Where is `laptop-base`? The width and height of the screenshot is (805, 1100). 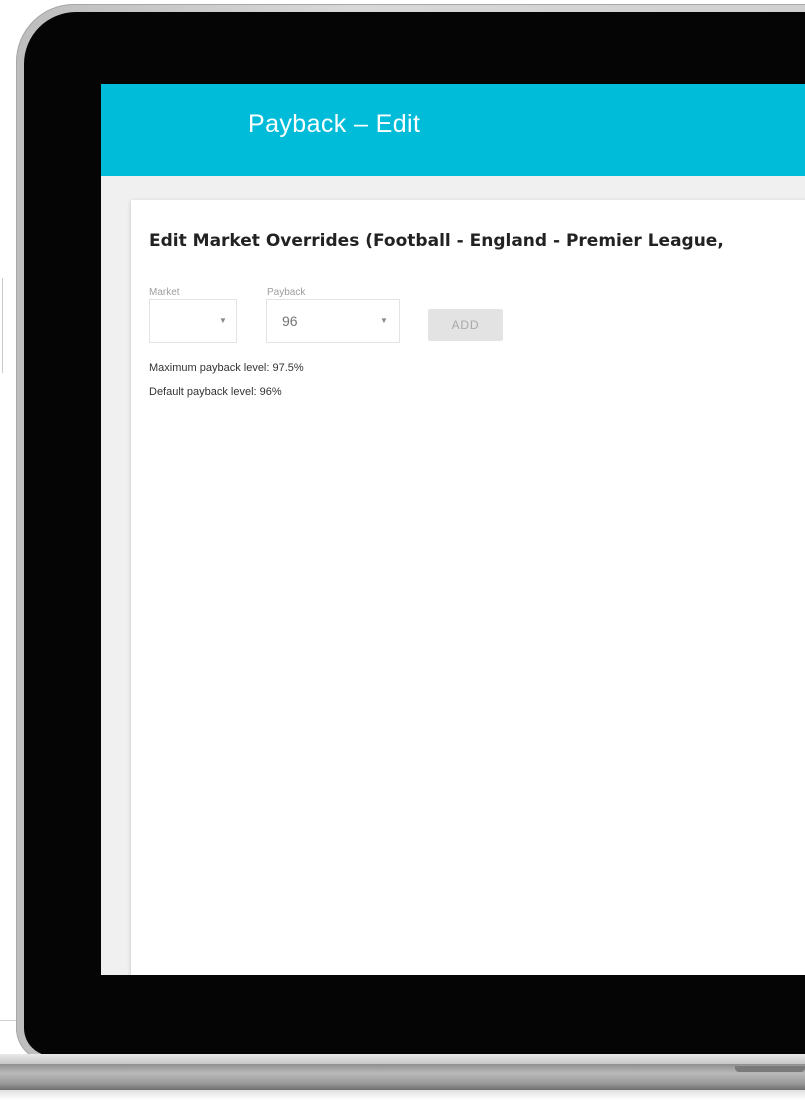
laptop-base is located at coordinates (402, 1077).